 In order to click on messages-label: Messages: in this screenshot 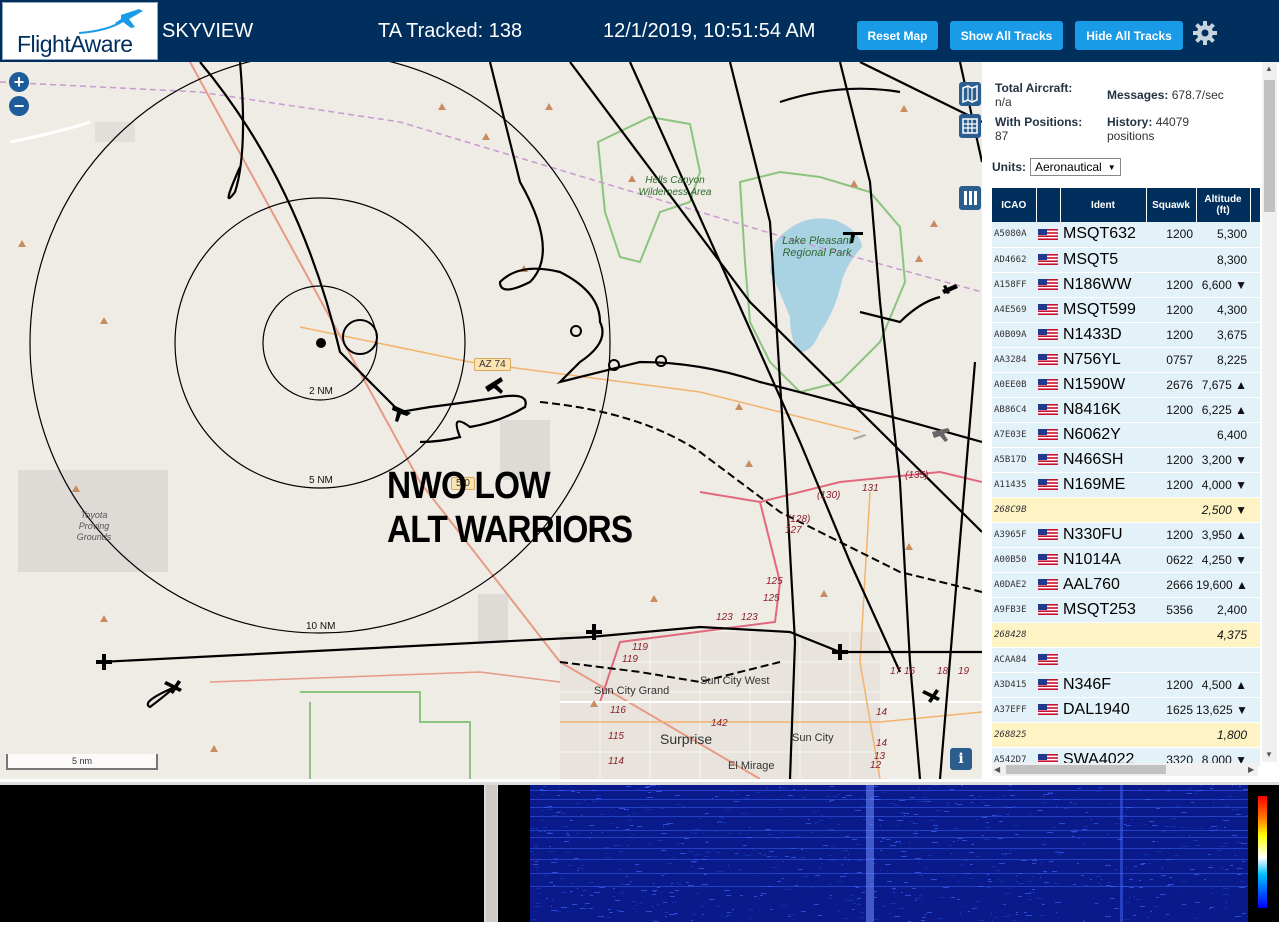, I will do `click(1138, 95)`.